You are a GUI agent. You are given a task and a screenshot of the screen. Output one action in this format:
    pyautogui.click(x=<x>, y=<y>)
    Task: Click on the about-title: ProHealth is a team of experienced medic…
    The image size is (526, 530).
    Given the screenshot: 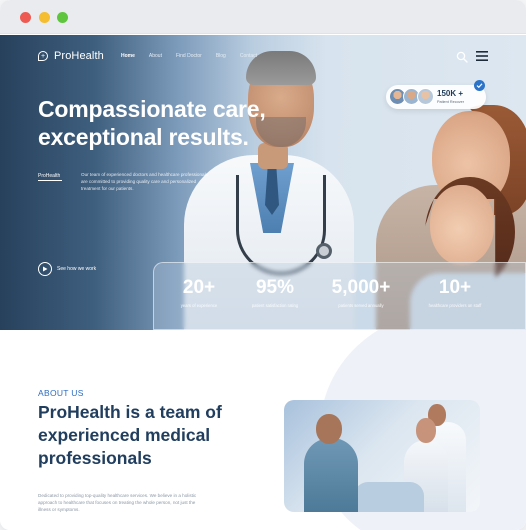 What is the action you would take?
    pyautogui.click(x=130, y=435)
    